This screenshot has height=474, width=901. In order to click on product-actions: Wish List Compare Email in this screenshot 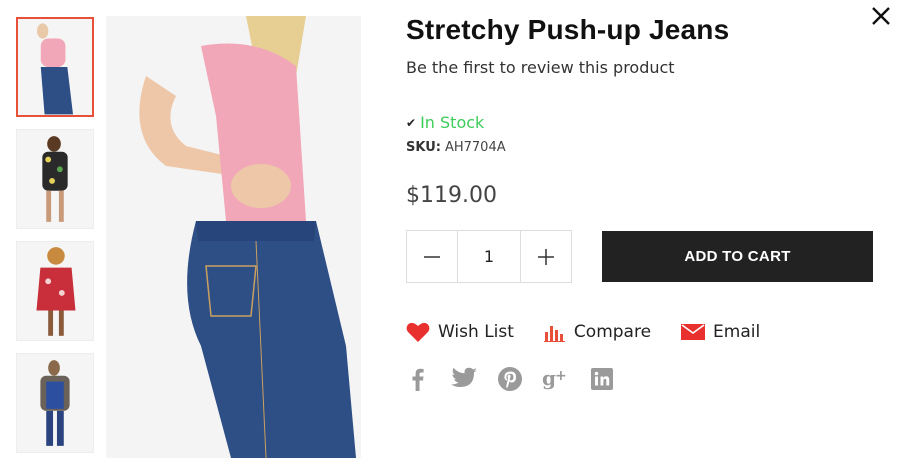, I will do `click(641, 332)`.